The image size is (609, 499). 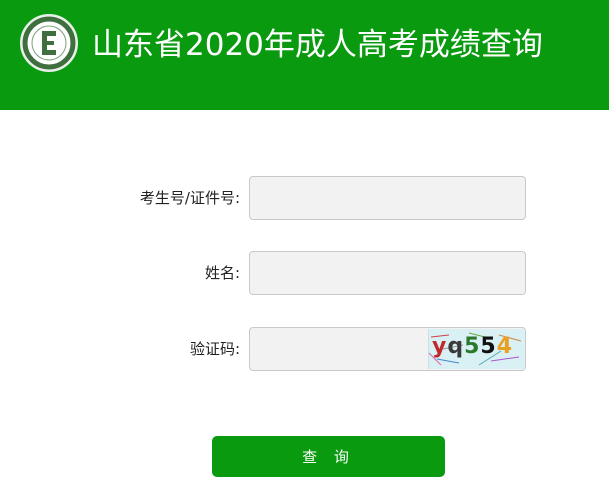 What do you see at coordinates (387, 198) in the screenshot?
I see `exam-id-input` at bounding box center [387, 198].